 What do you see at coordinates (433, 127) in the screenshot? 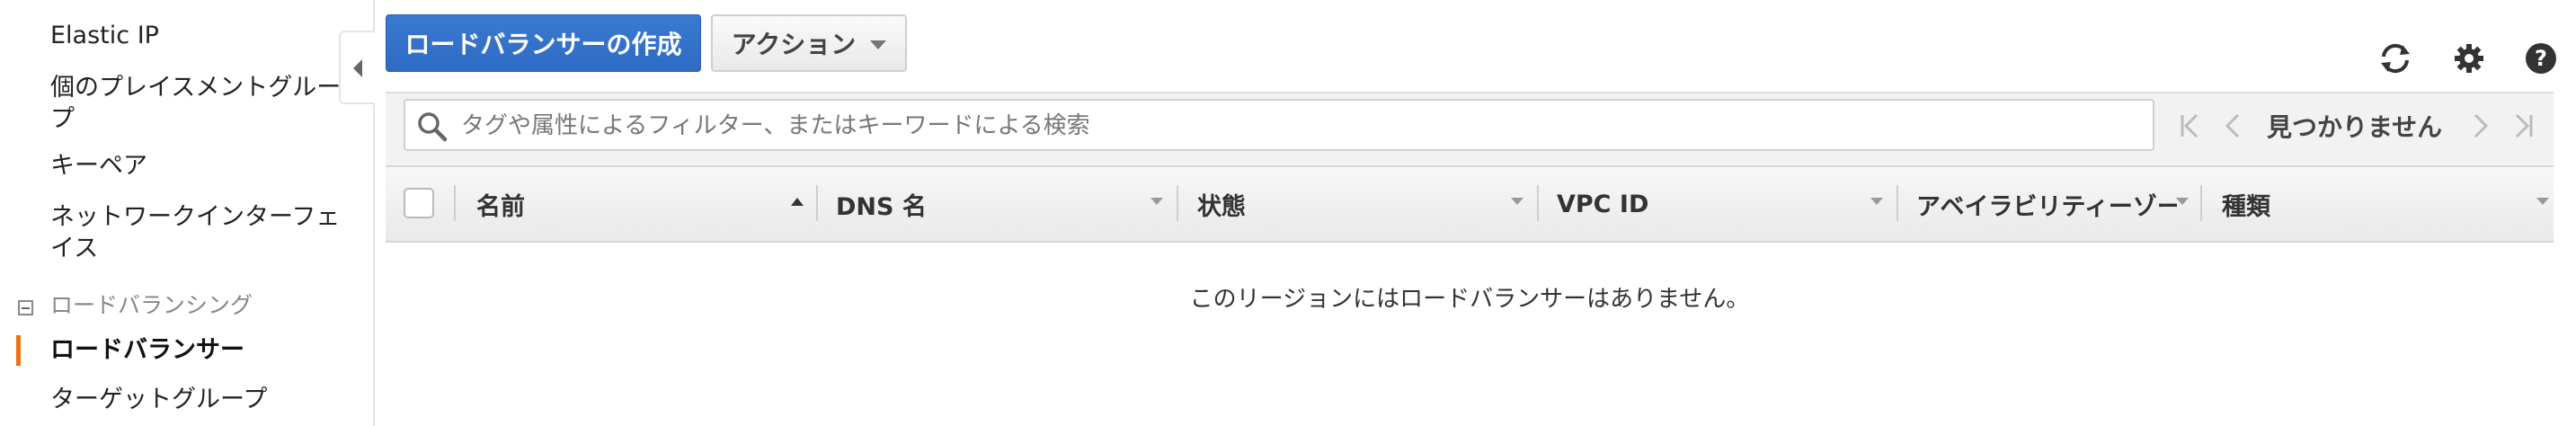
I see `search-icon` at bounding box center [433, 127].